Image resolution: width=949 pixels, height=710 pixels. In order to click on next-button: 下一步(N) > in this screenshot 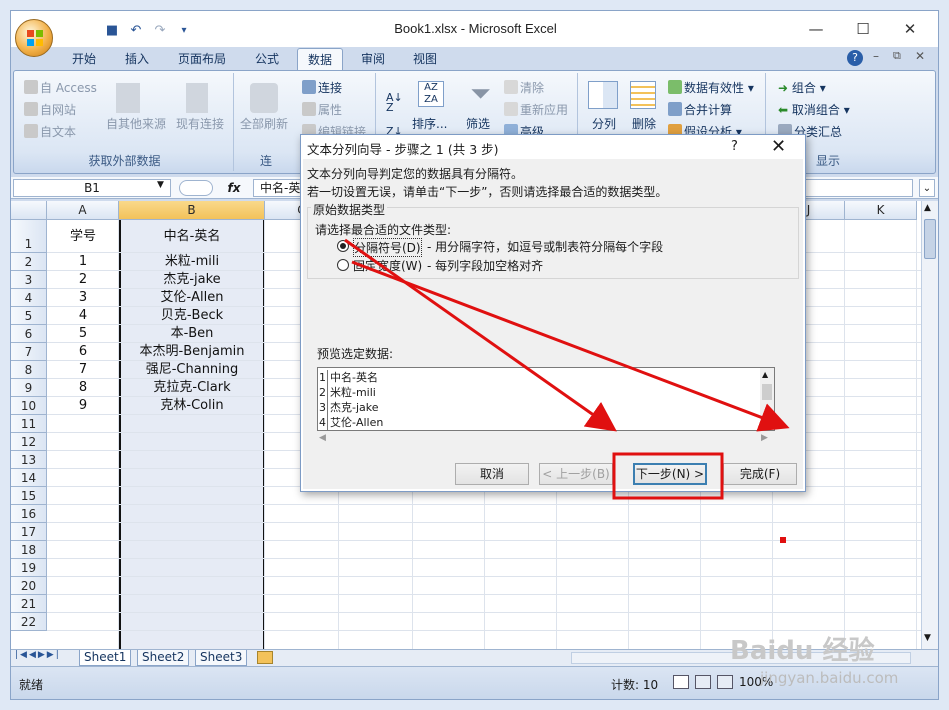, I will do `click(670, 474)`.